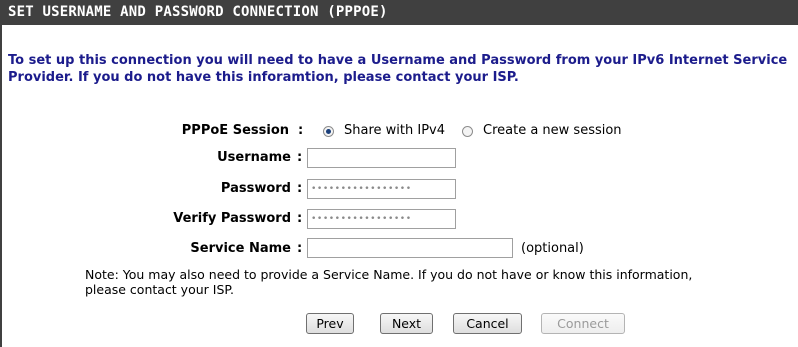 This screenshot has width=798, height=347. Describe the element at coordinates (330, 323) in the screenshot. I see `prev-button: Prev` at that location.